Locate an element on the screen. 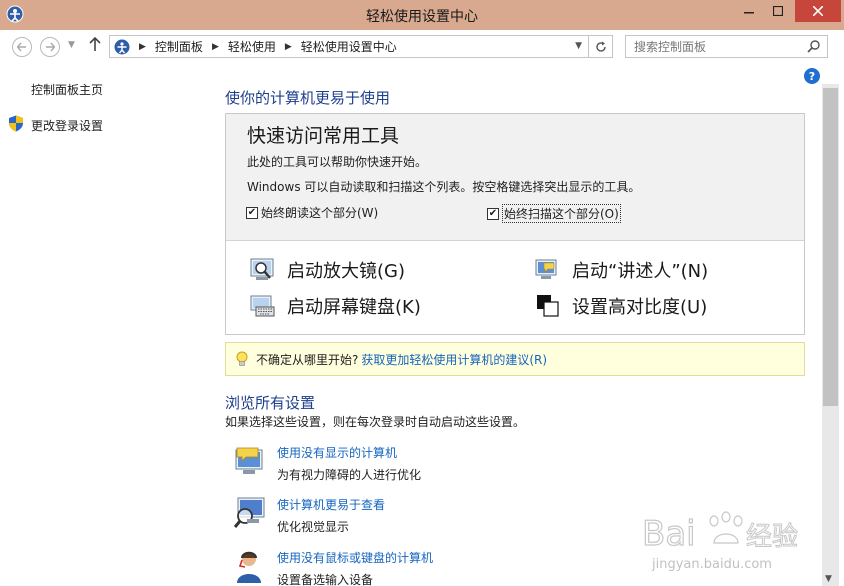 This screenshot has width=844, height=586. forward-button is located at coordinates (50, 47).